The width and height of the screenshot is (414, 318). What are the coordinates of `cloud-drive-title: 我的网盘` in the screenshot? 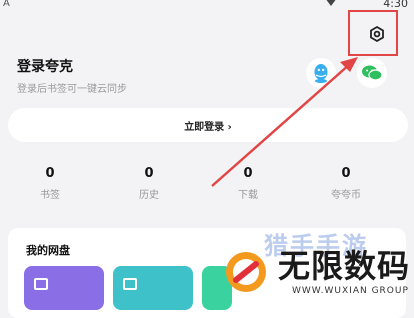 It's located at (48, 250).